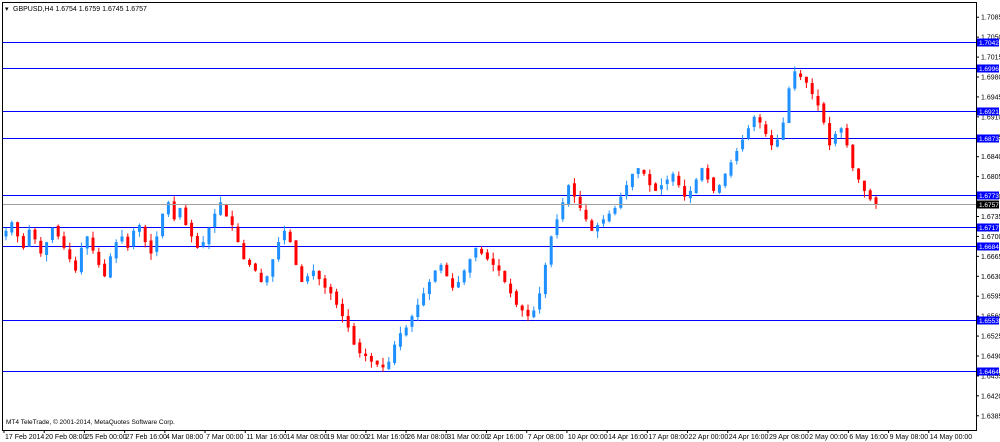  What do you see at coordinates (990, 416) in the screenshot?
I see `y-tick-label: 1.6385` at bounding box center [990, 416].